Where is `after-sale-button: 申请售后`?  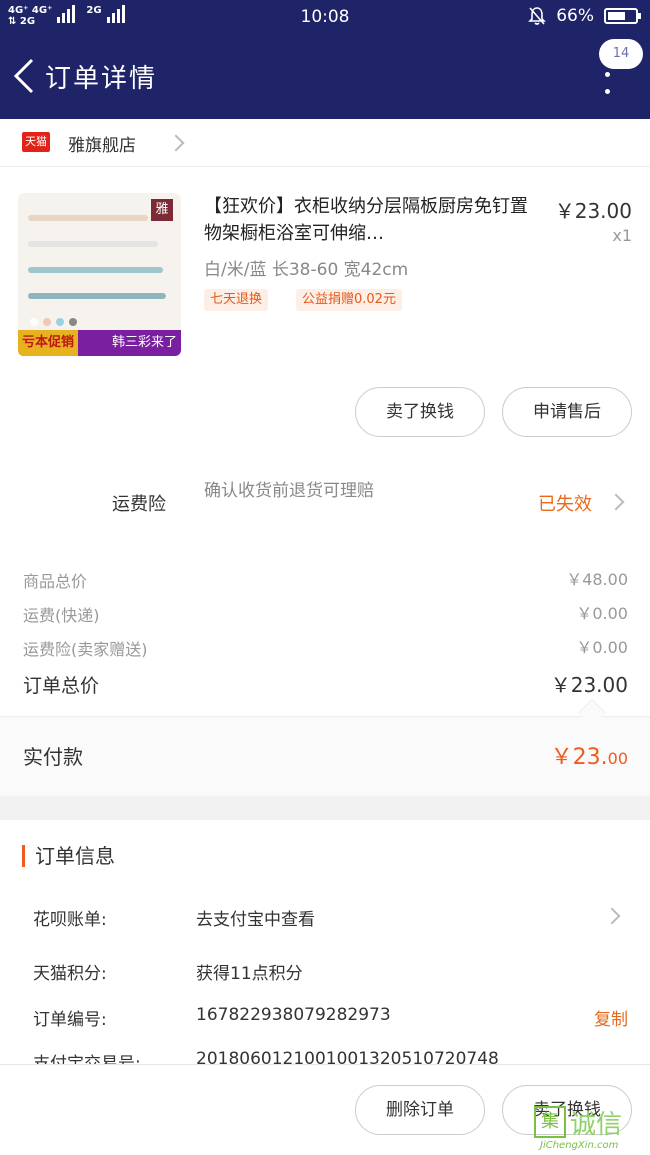
after-sale-button: 申请售后 is located at coordinates (567, 412).